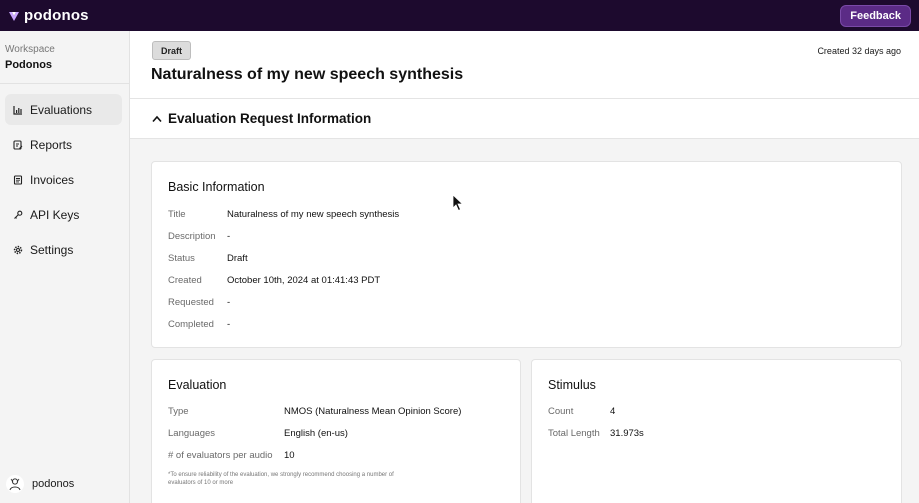 This screenshot has width=919, height=503. I want to click on sidebar-item-reports: Reports, so click(63, 144).